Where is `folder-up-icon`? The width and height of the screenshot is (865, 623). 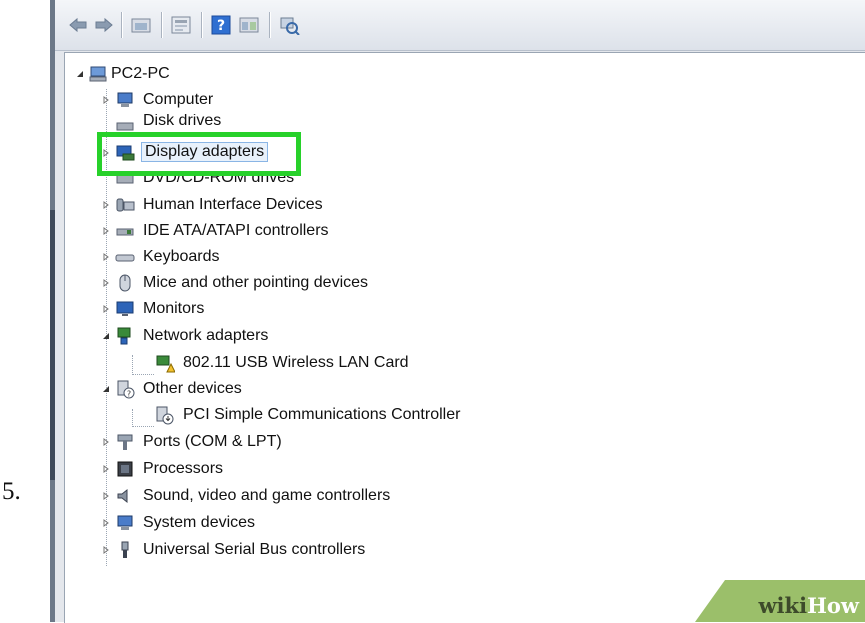 folder-up-icon is located at coordinates (141, 25).